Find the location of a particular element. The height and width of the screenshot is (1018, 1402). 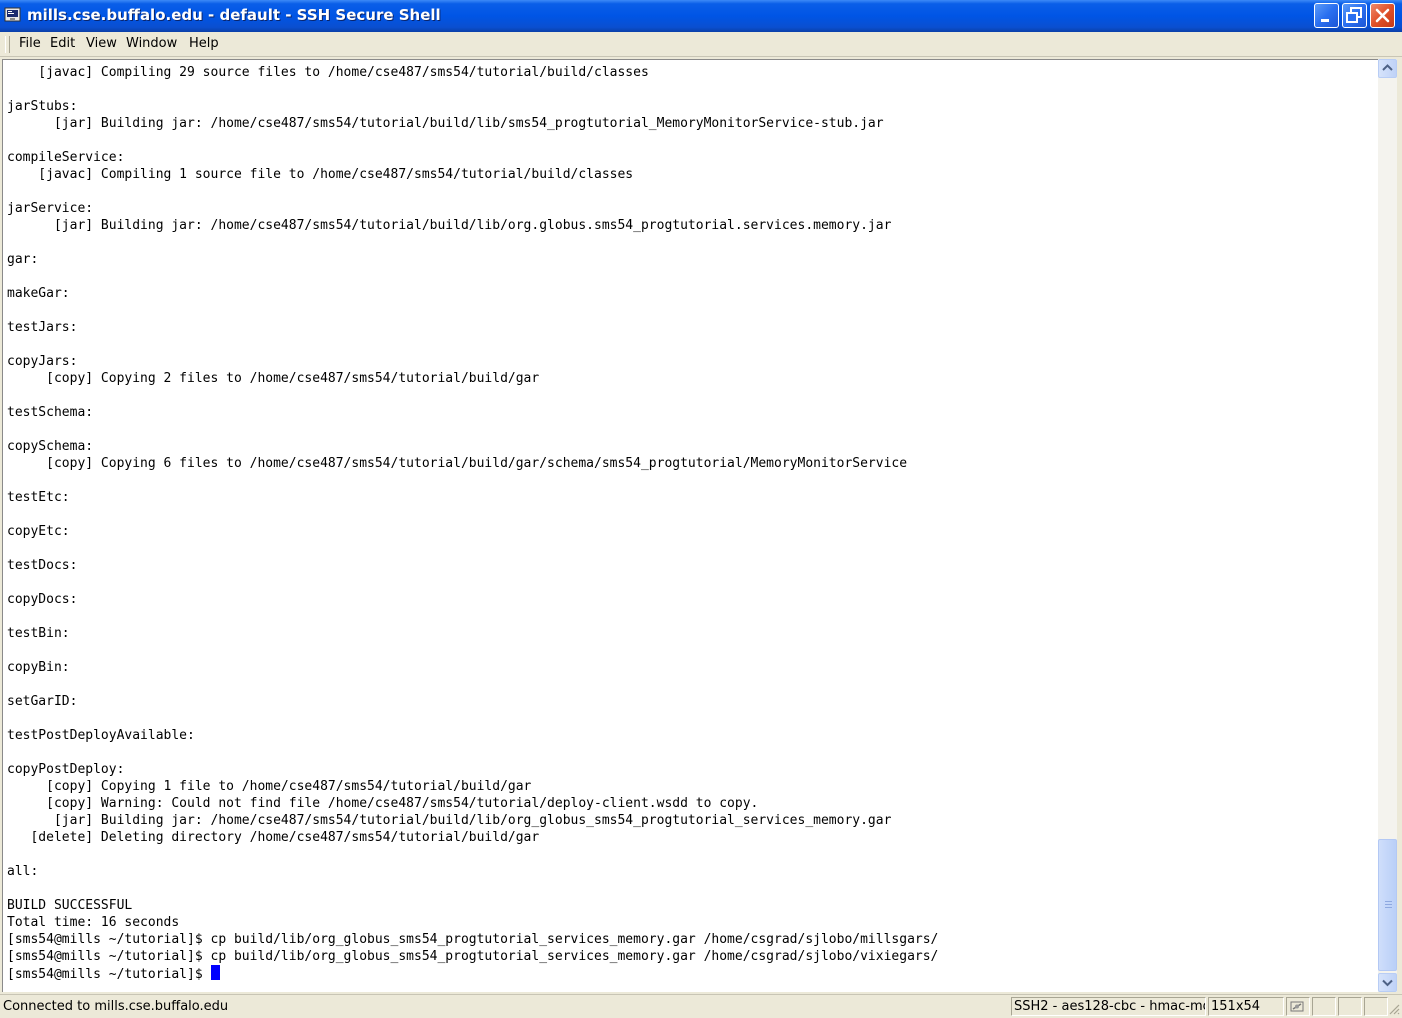

terminal-line: Total time: 16 seconds is located at coordinates (93, 922).